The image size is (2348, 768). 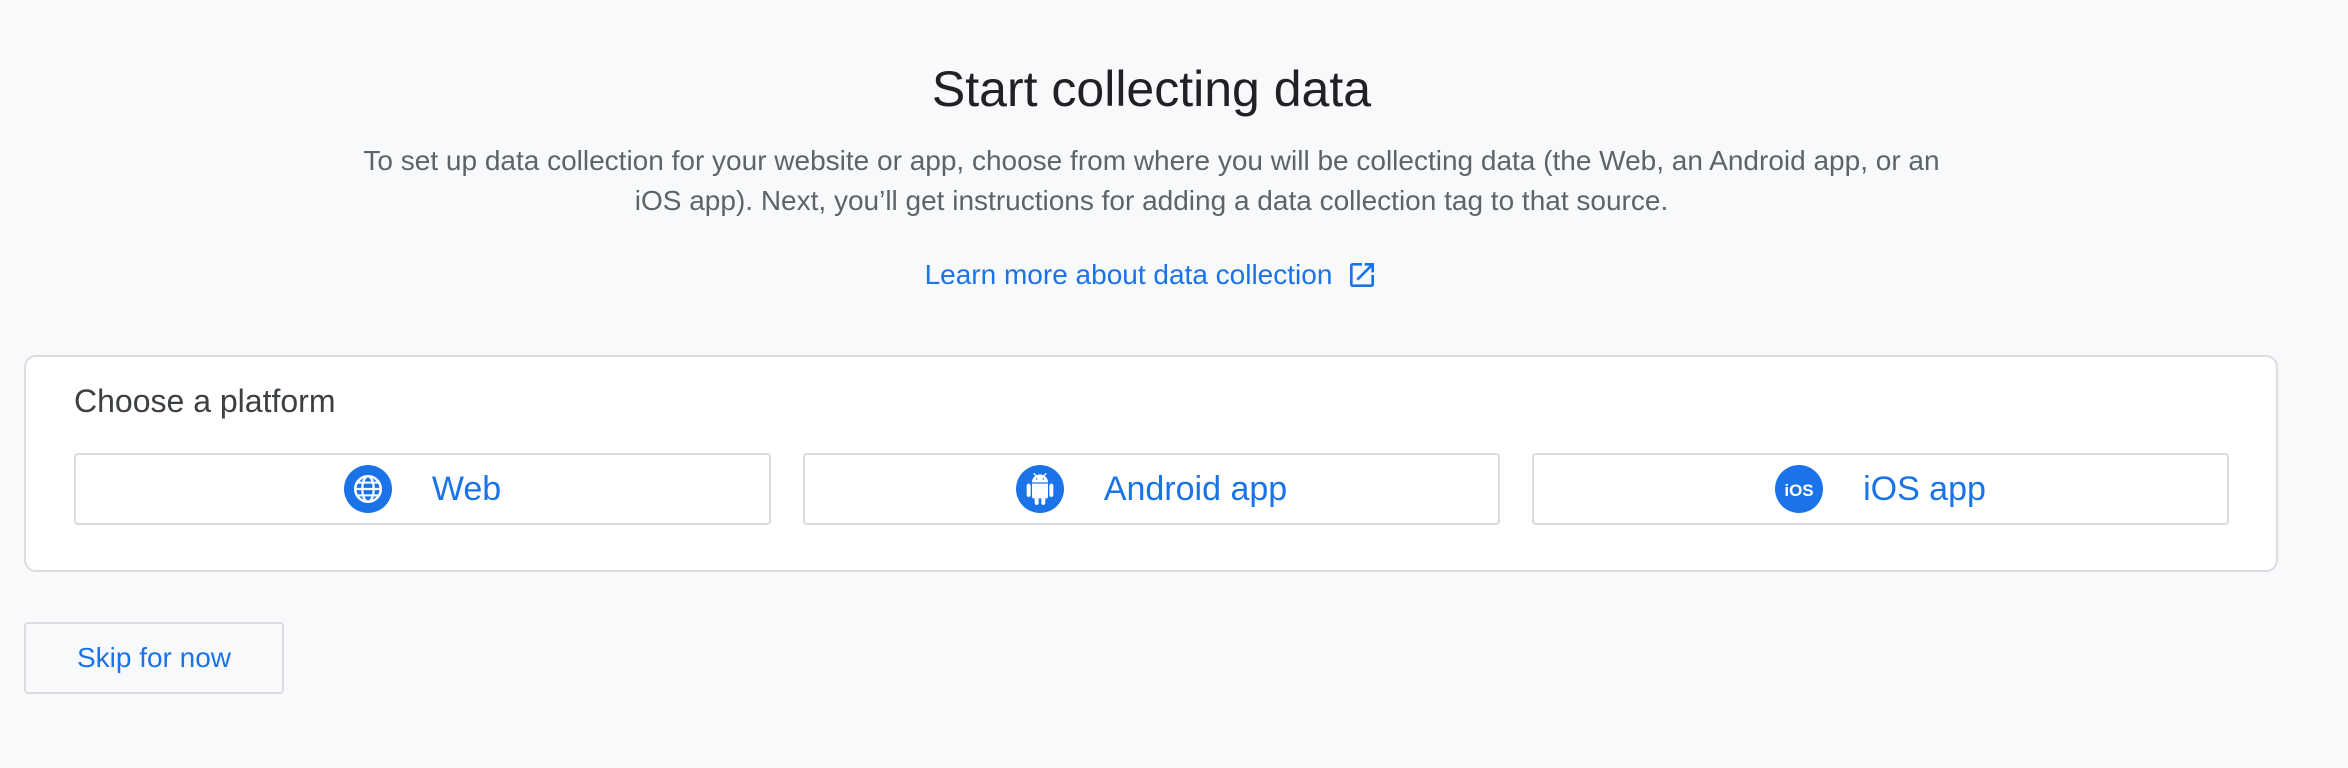 What do you see at coordinates (154, 658) in the screenshot?
I see `skip-for-now-button: Skip for now` at bounding box center [154, 658].